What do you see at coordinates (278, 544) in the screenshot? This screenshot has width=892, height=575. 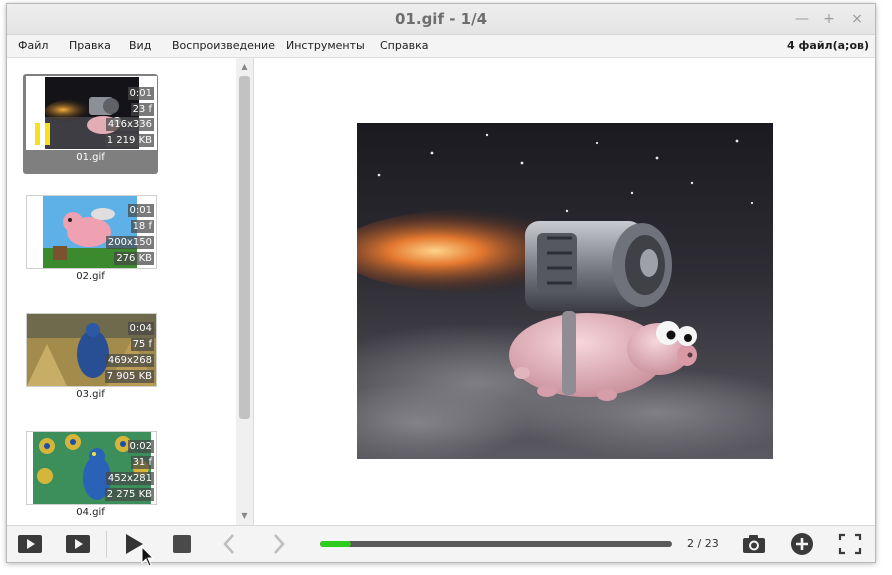 I see `next-arrow-icon` at bounding box center [278, 544].